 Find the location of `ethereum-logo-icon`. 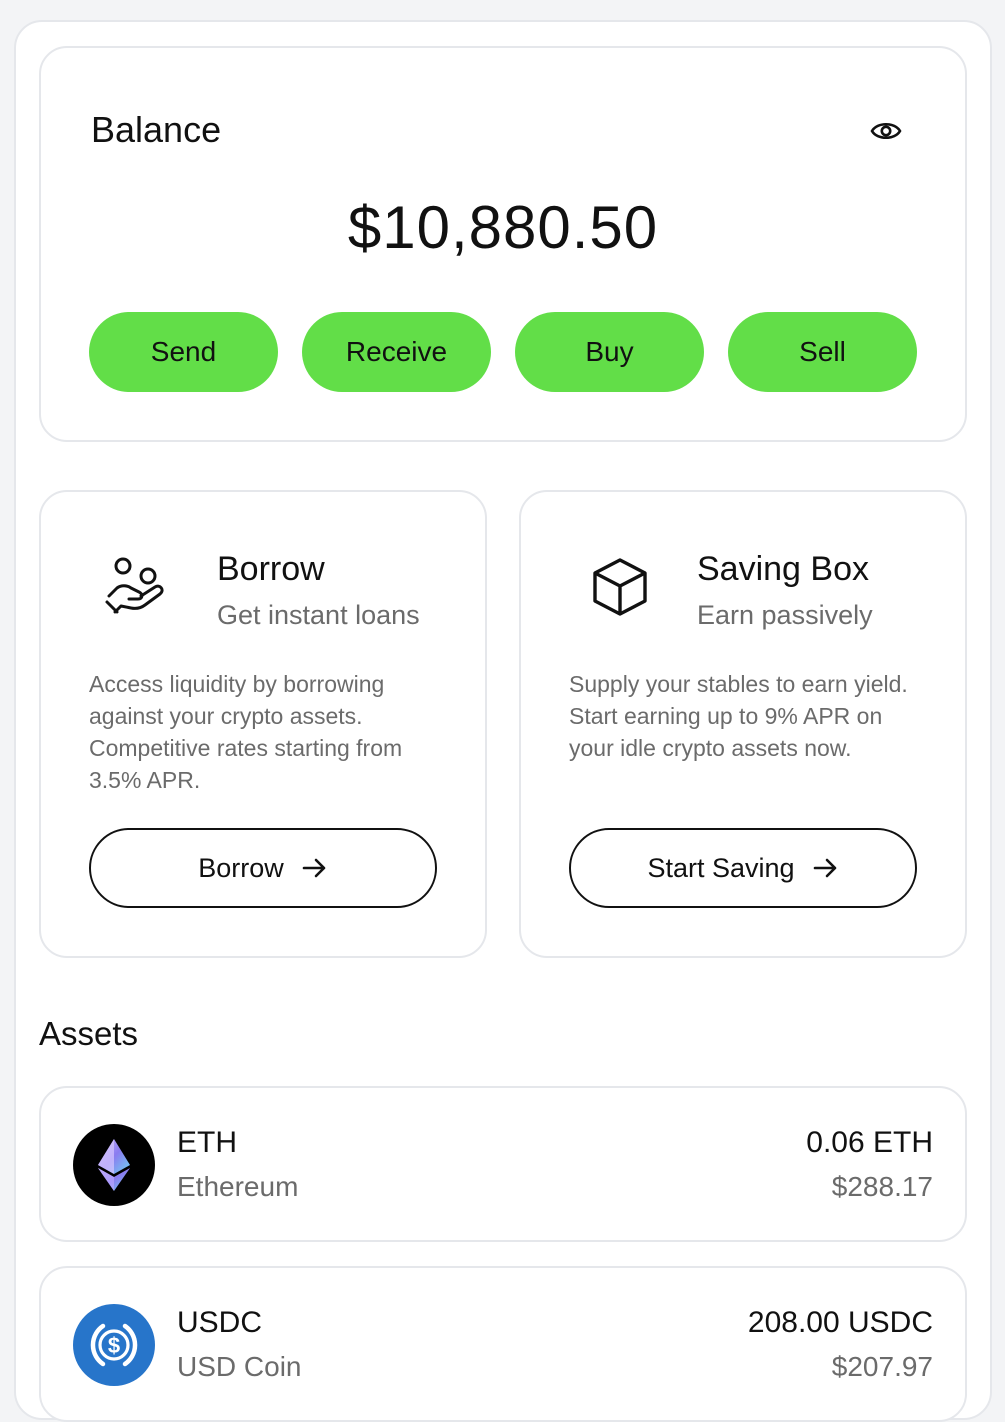

ethereum-logo-icon is located at coordinates (114, 1165).